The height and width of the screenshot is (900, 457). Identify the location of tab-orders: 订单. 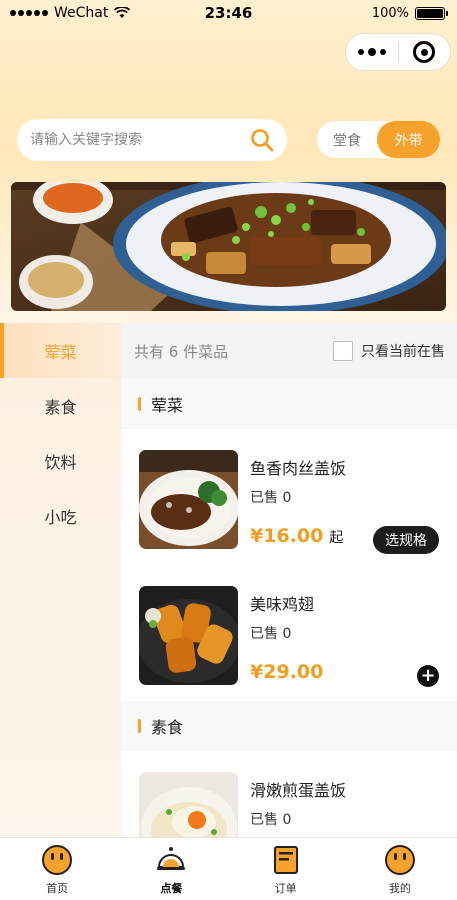
(286, 869).